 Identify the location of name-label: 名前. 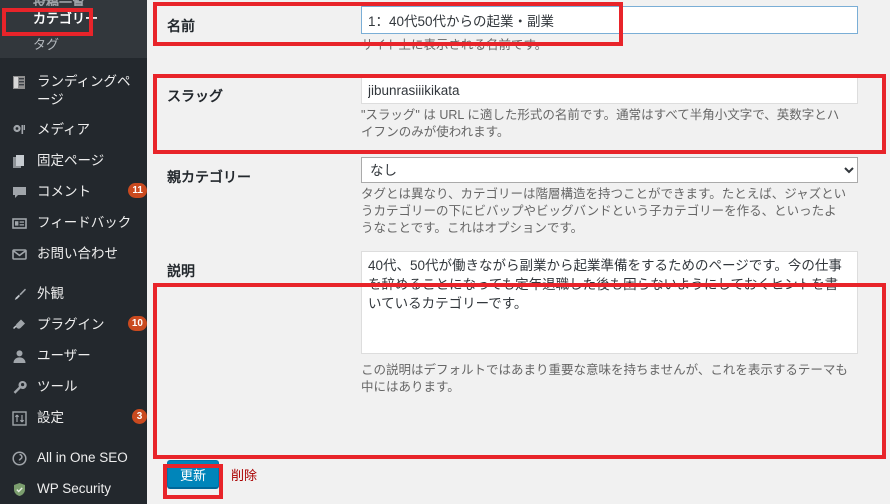
(181, 26).